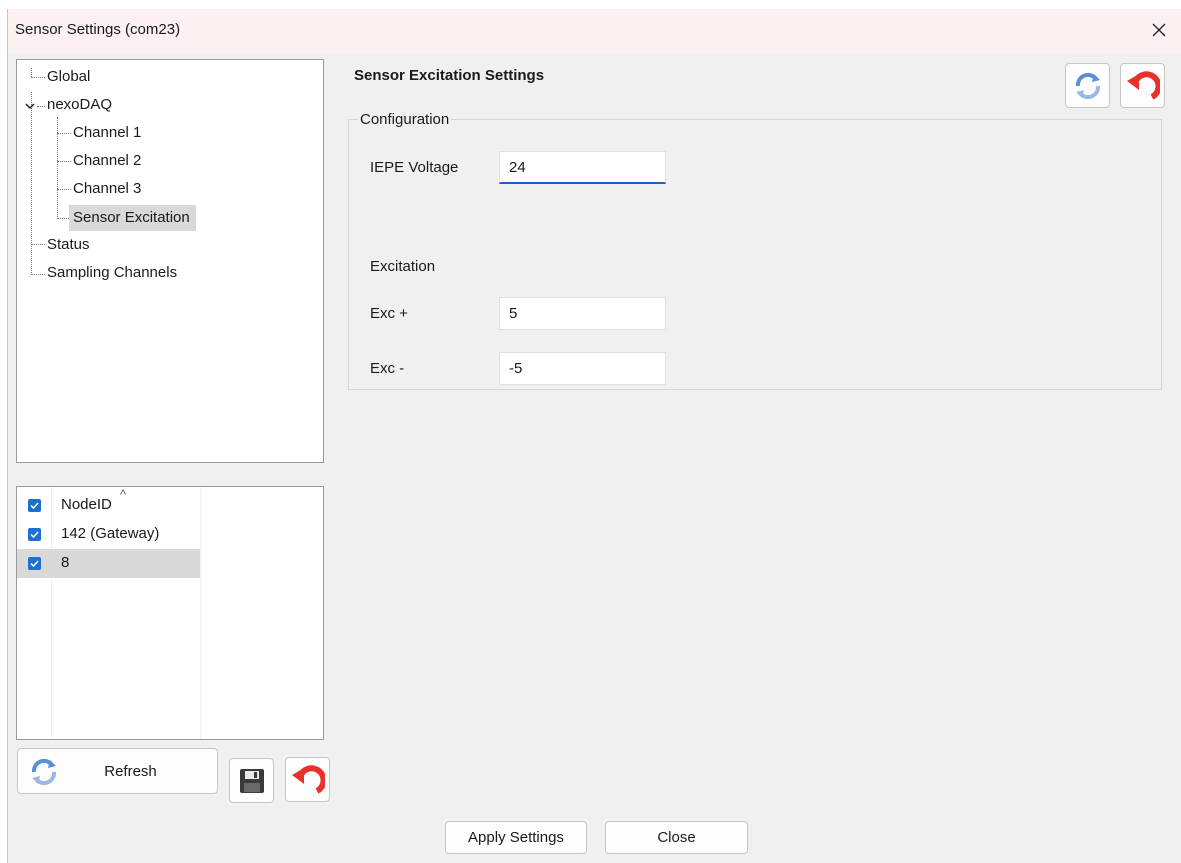 The width and height of the screenshot is (1181, 863). Describe the element at coordinates (582, 313) in the screenshot. I see `exc-plus-field: 5` at that location.